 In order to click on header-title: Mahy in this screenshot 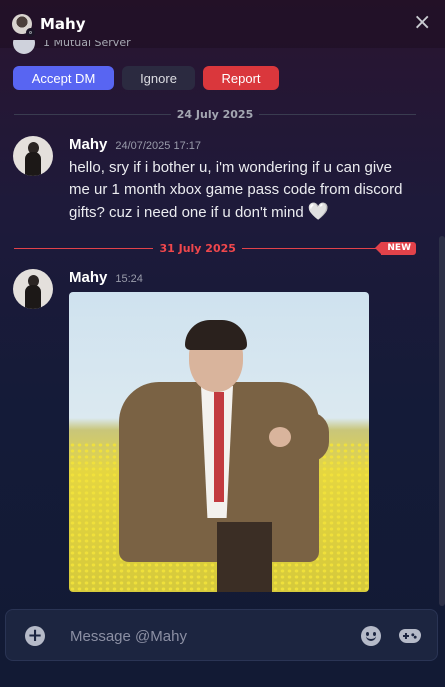, I will do `click(63, 24)`.